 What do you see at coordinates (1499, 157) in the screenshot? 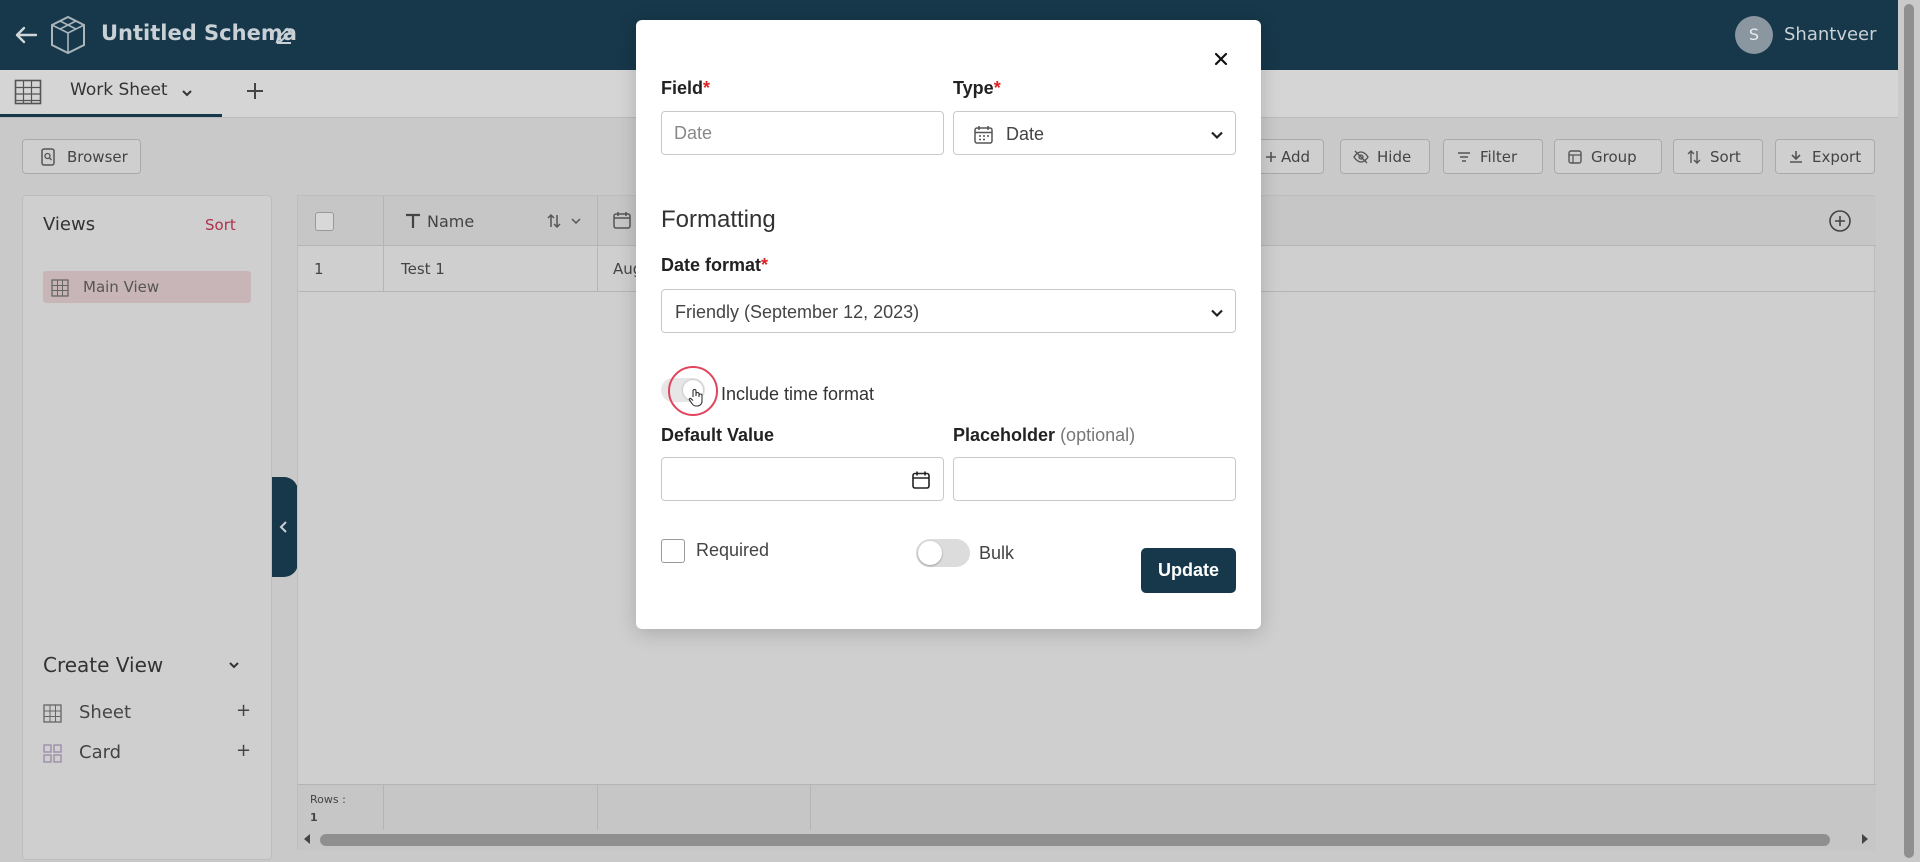
I see `filter-label: Filter` at bounding box center [1499, 157].